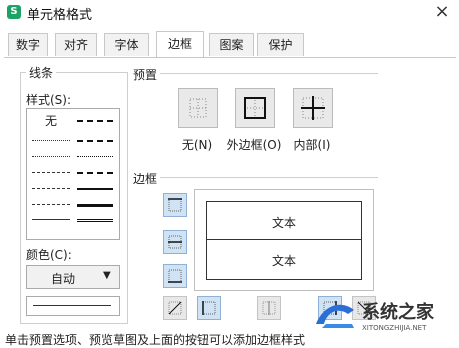  What do you see at coordinates (28, 44) in the screenshot?
I see `tab-number: 数字` at bounding box center [28, 44].